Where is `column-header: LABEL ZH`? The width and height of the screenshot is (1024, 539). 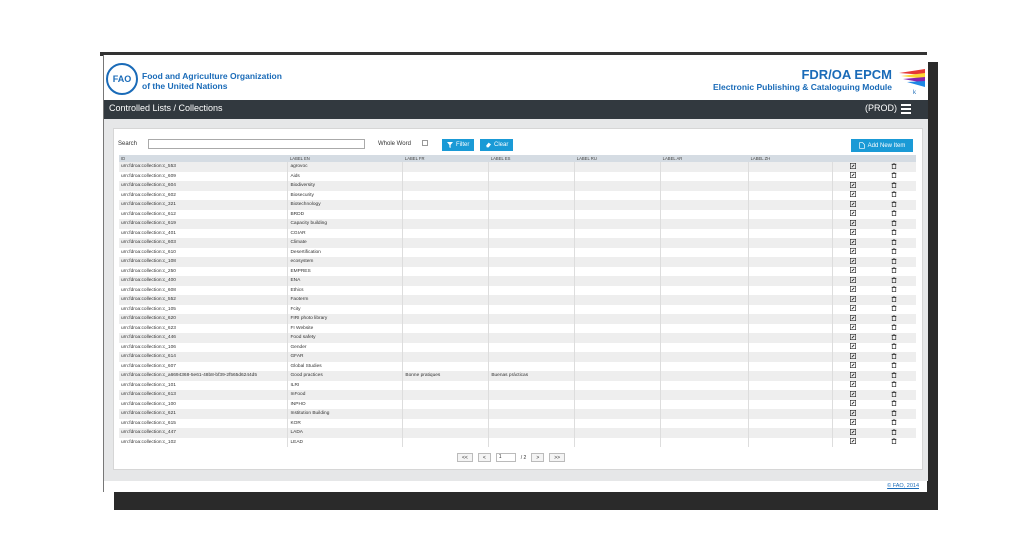 column-header: LABEL ZH is located at coordinates (791, 158).